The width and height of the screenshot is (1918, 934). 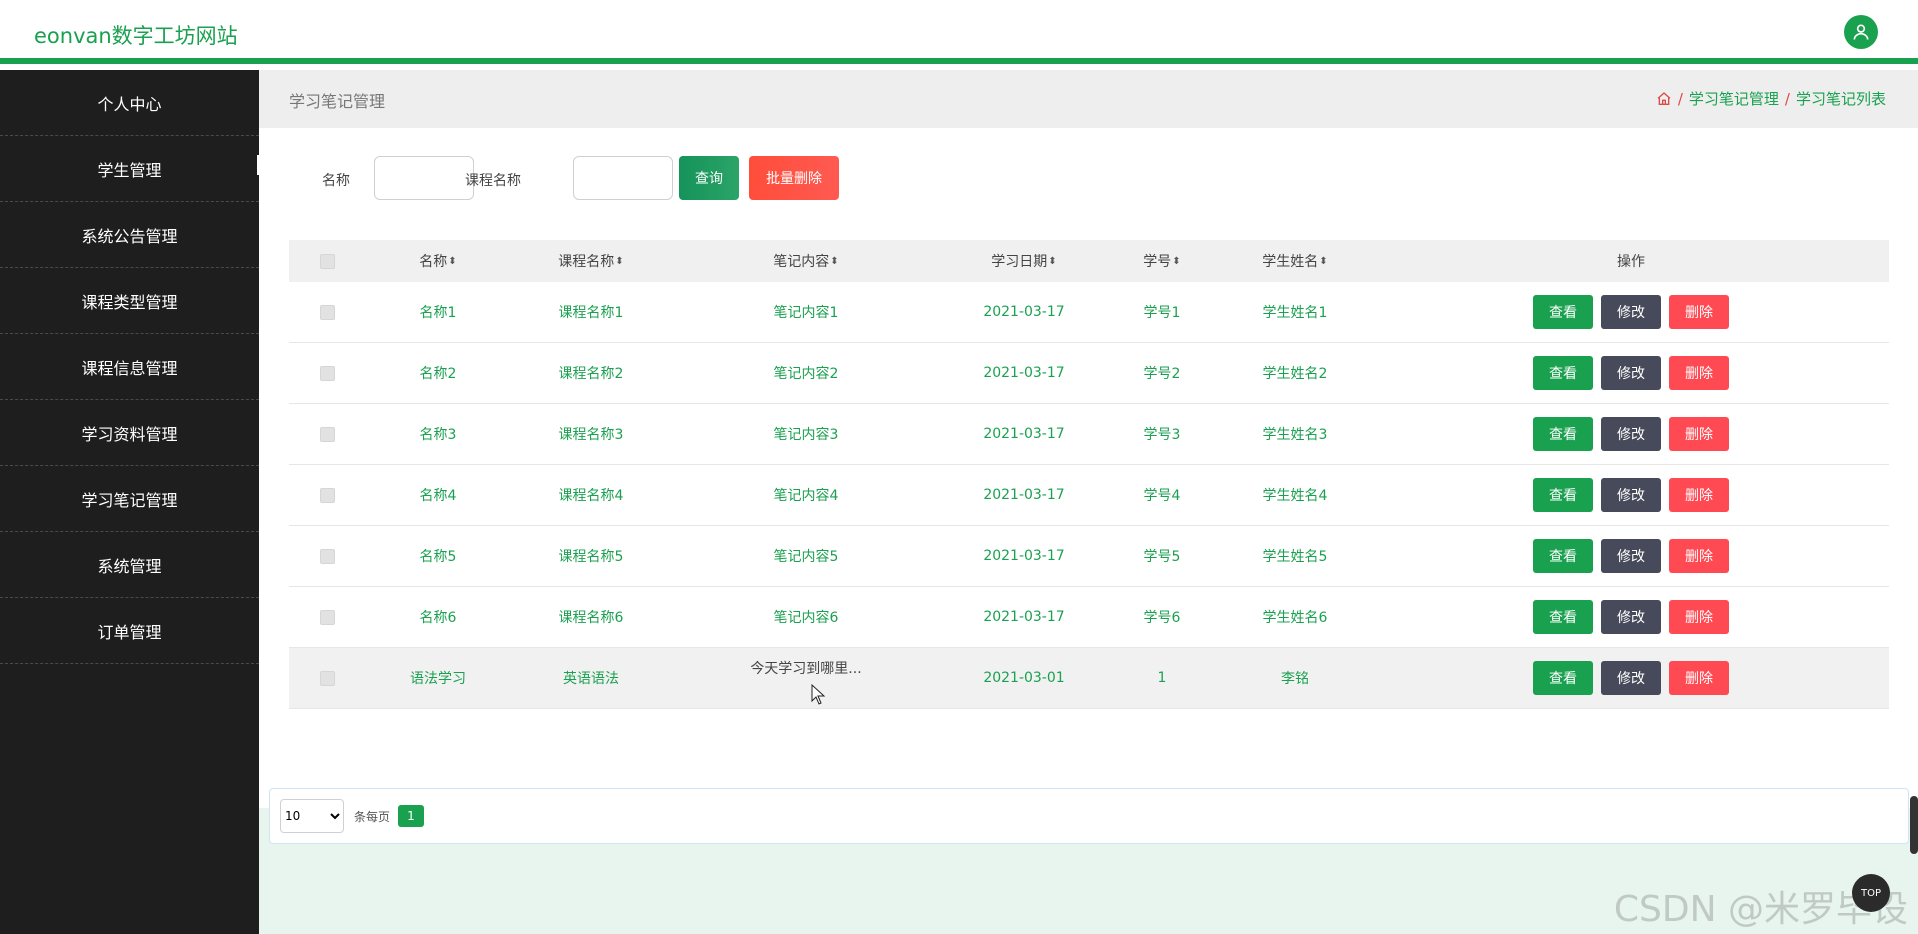 I want to click on cell-sid: 学号4, so click(x=1162, y=496).